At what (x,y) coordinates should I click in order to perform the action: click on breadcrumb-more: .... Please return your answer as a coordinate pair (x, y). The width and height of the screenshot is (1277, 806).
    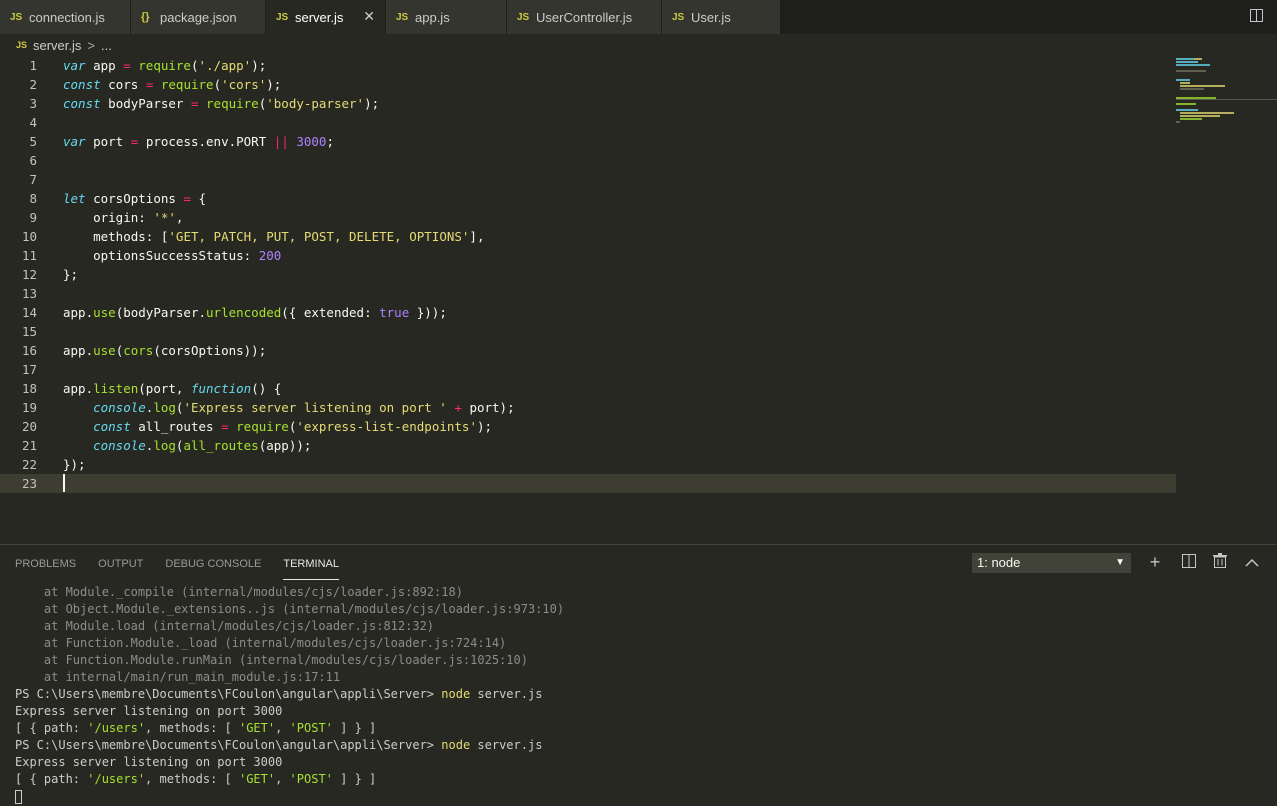
    Looking at the image, I should click on (106, 45).